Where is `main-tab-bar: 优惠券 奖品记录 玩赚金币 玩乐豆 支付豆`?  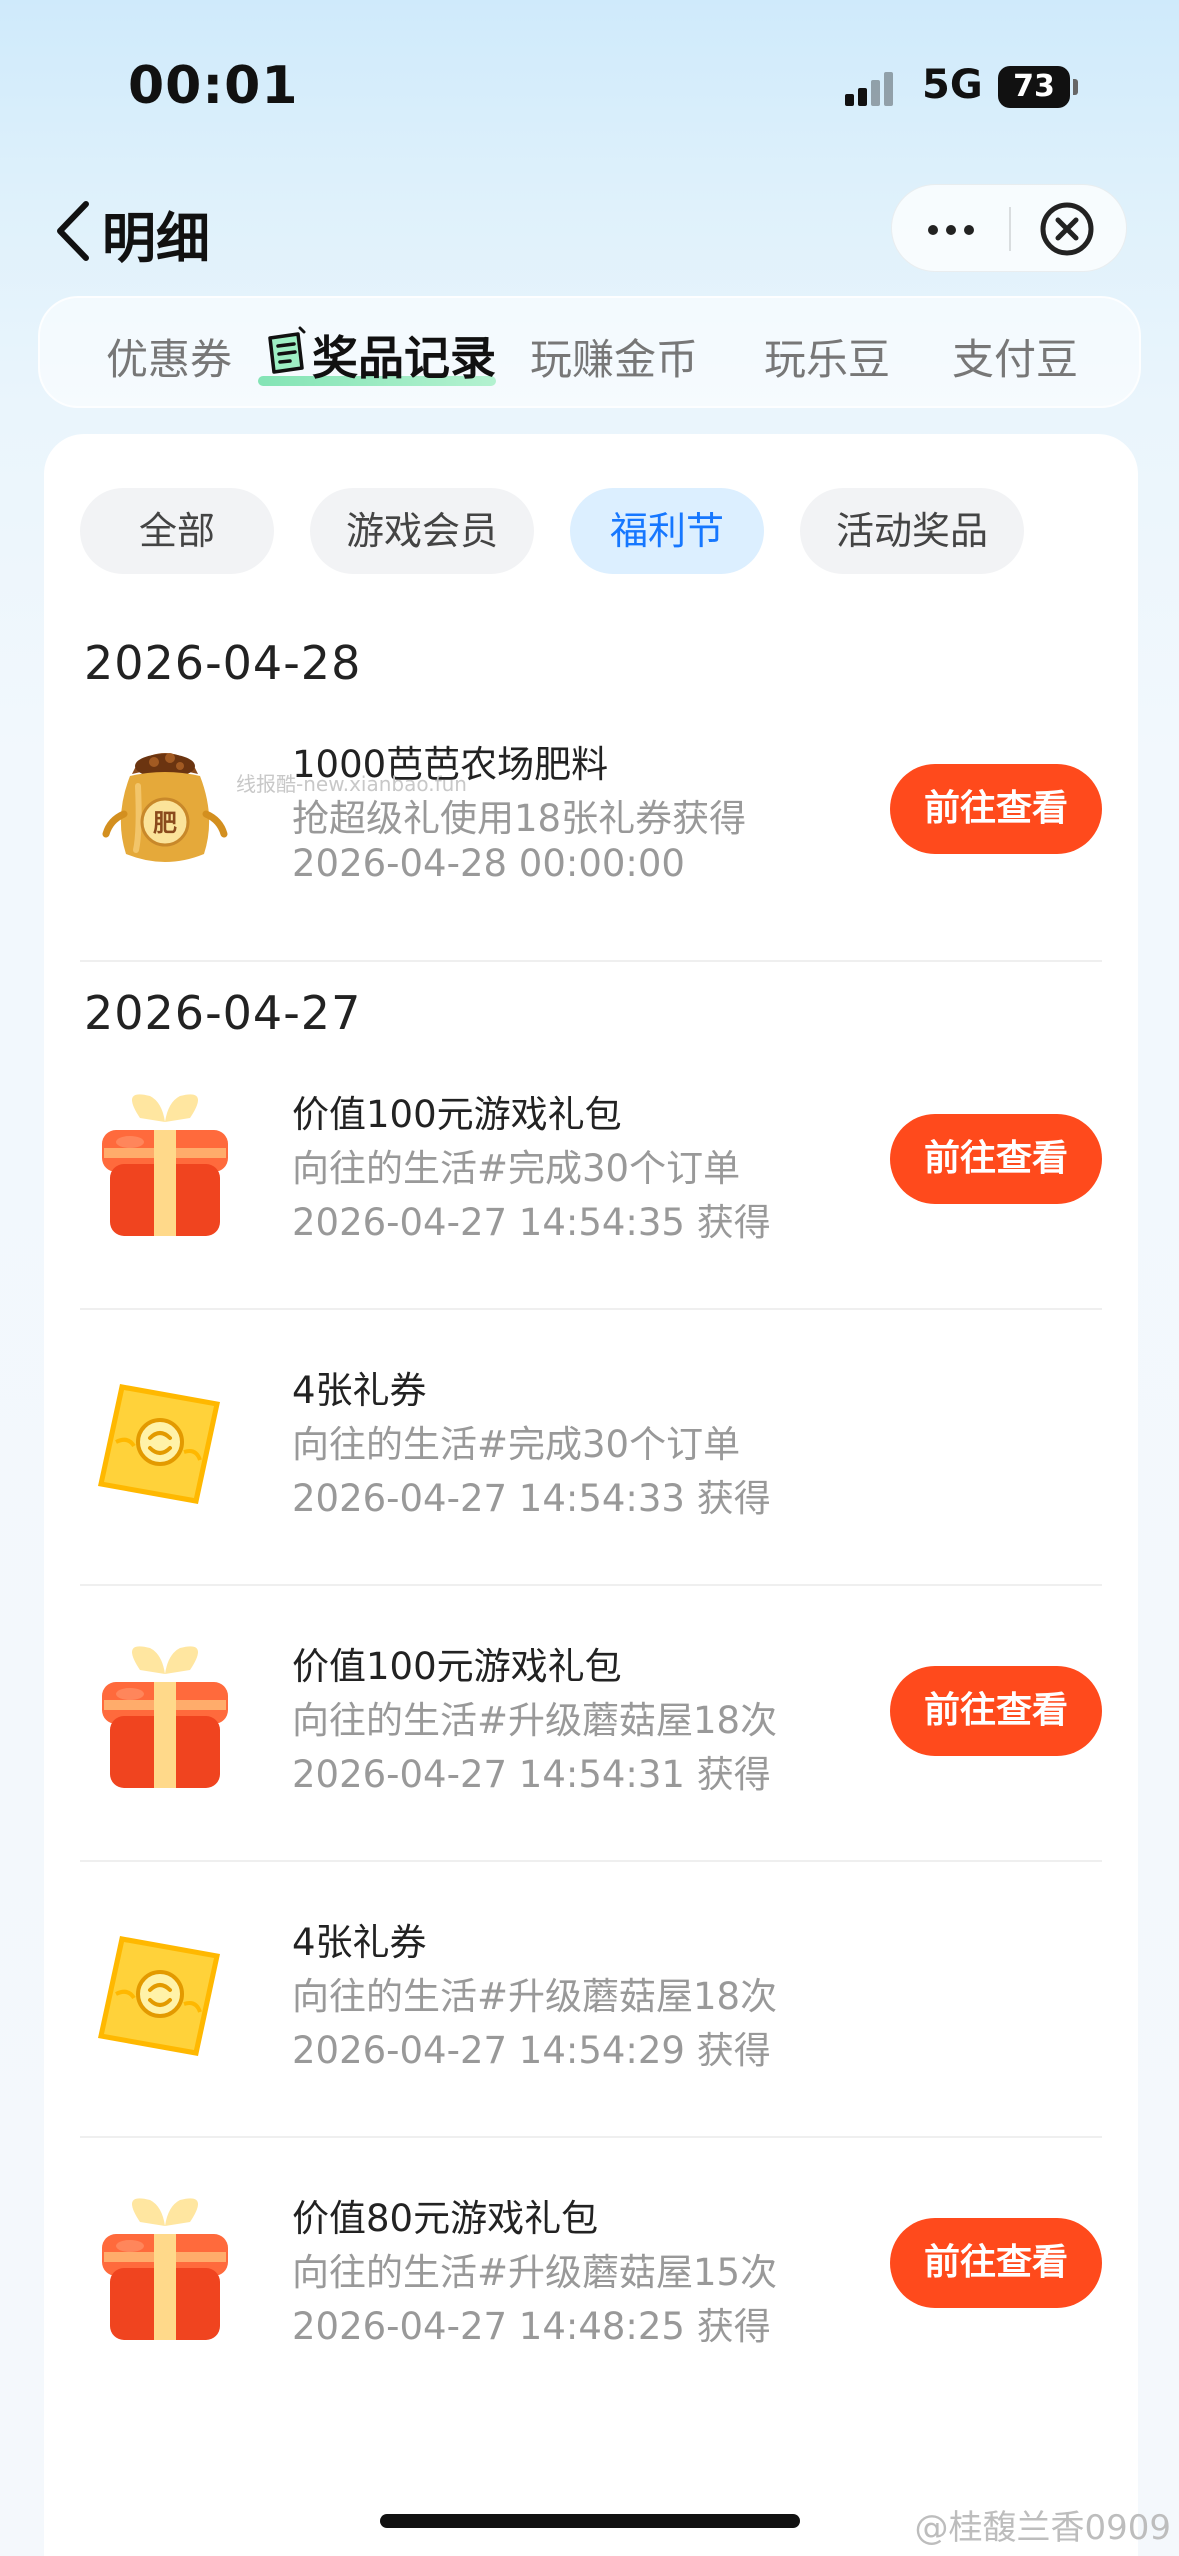
main-tab-bar: 优惠券 奖品记录 玩赚金币 玩乐豆 支付豆 is located at coordinates (589, 352).